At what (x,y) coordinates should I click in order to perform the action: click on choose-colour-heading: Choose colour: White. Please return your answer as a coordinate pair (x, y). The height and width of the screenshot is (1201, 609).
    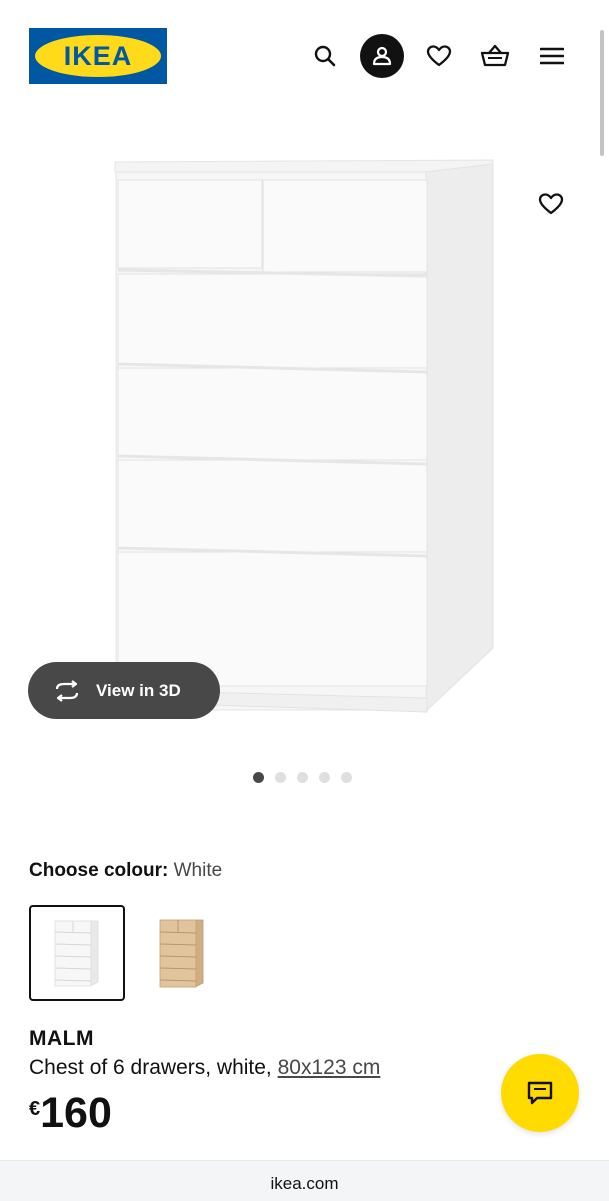
    Looking at the image, I should click on (125, 871).